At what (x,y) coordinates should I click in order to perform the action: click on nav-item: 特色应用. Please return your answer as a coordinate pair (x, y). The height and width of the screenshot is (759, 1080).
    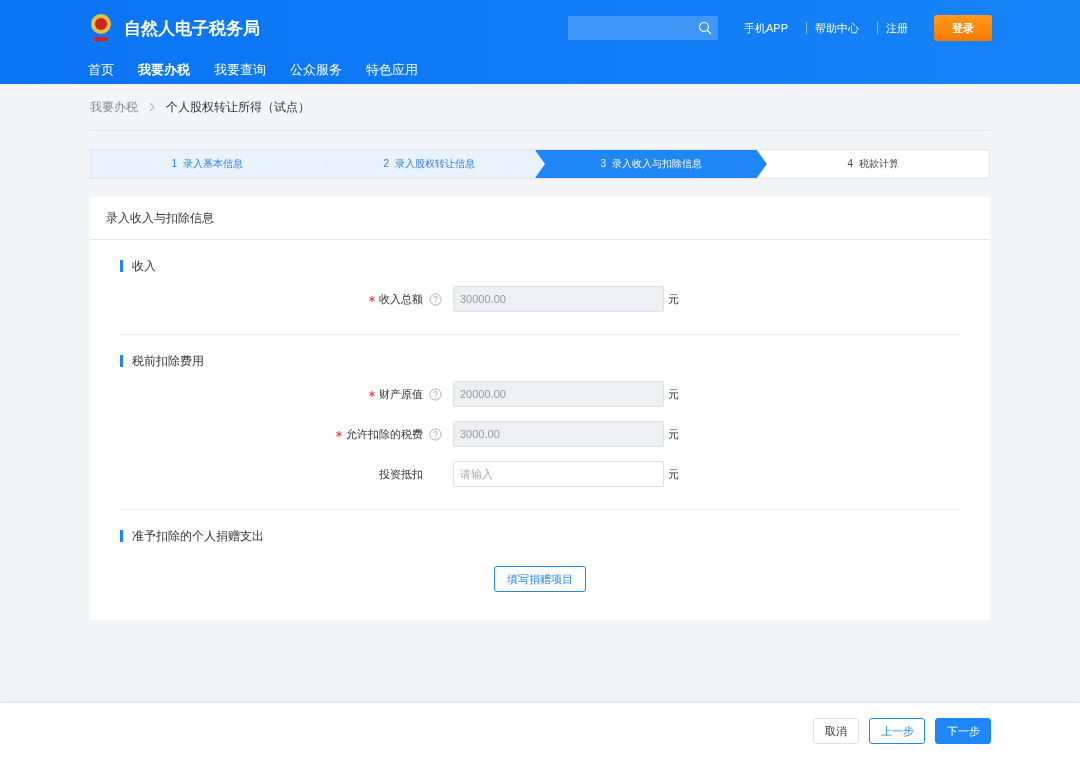
    Looking at the image, I should click on (392, 70).